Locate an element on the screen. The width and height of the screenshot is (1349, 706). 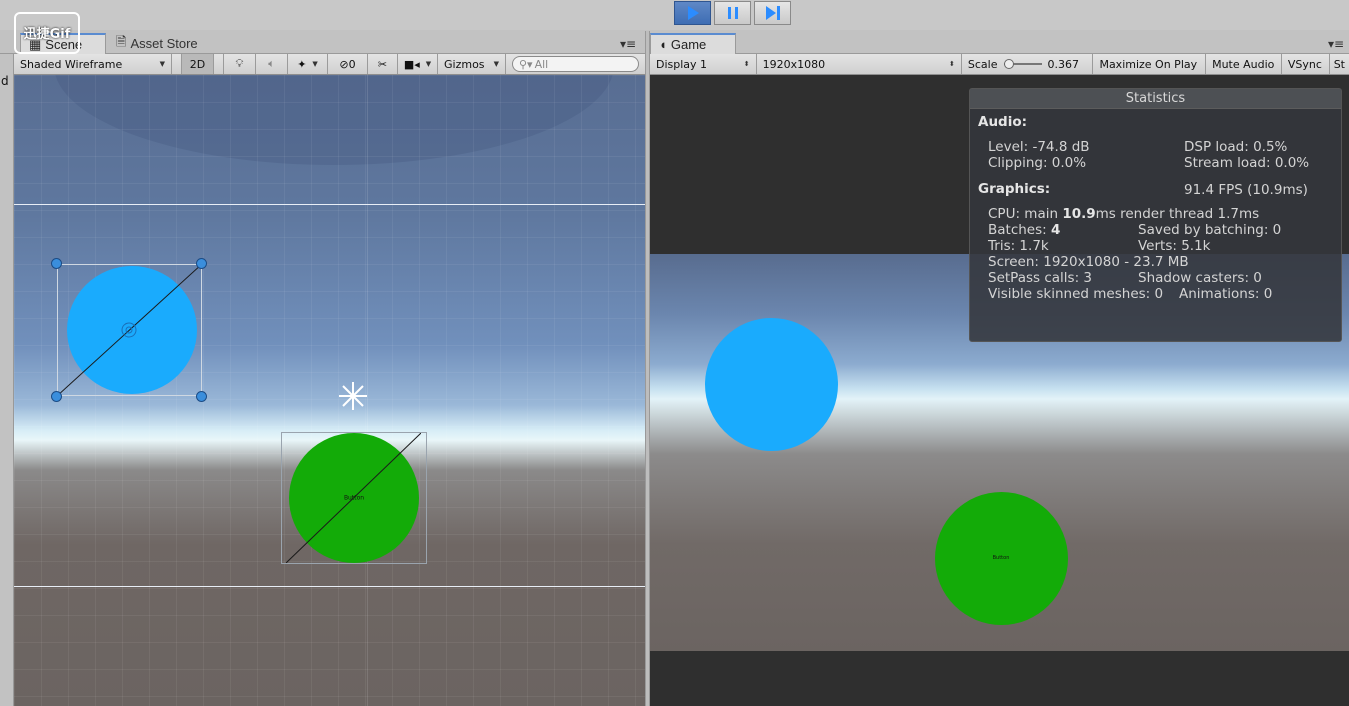
audio-toggle: 🔈︎ is located at coordinates (272, 64).